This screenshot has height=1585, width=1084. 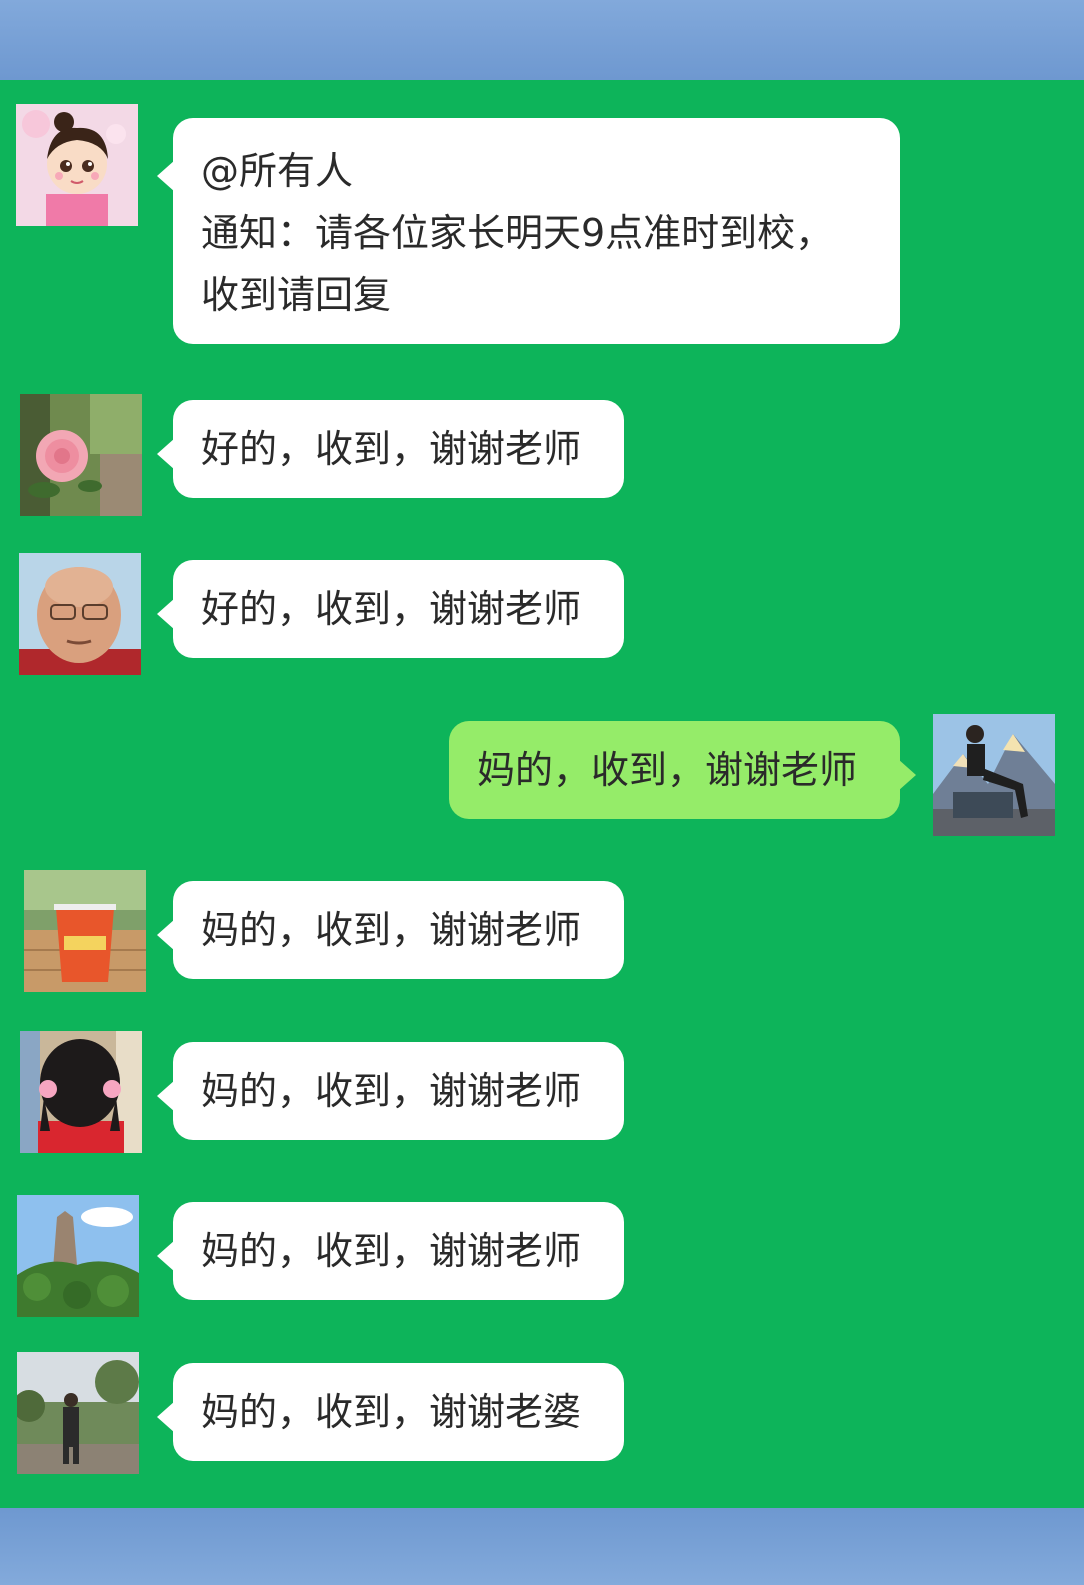 What do you see at coordinates (80, 614) in the screenshot?
I see `elderly-man-avatar` at bounding box center [80, 614].